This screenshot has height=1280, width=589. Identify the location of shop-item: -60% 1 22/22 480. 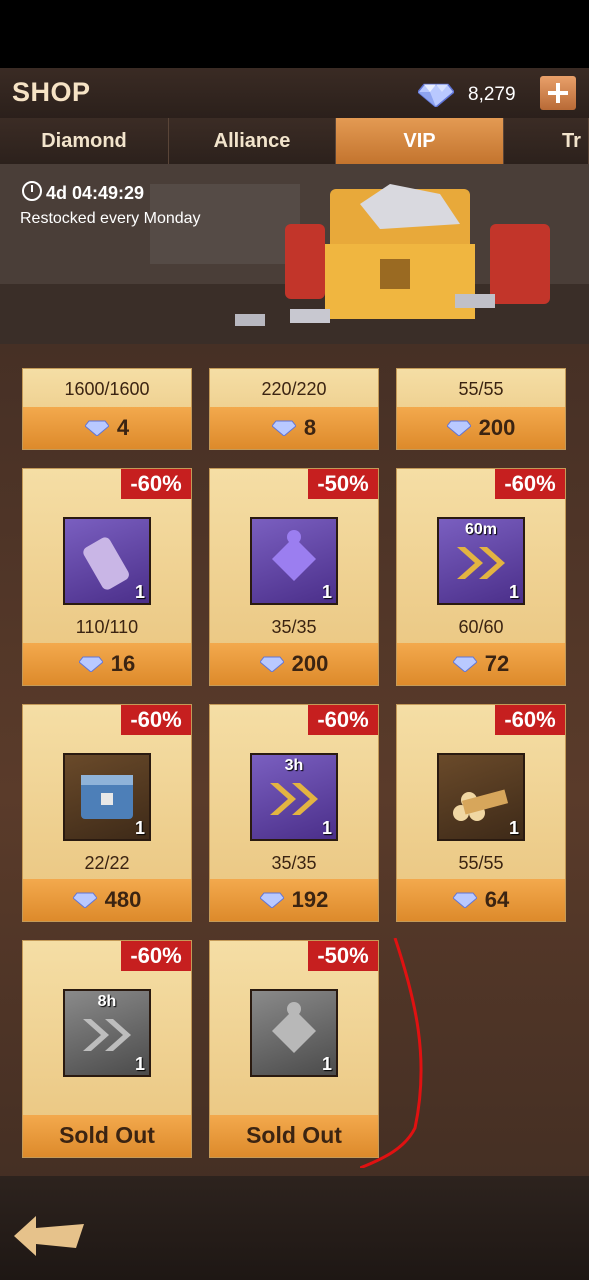
(107, 813).